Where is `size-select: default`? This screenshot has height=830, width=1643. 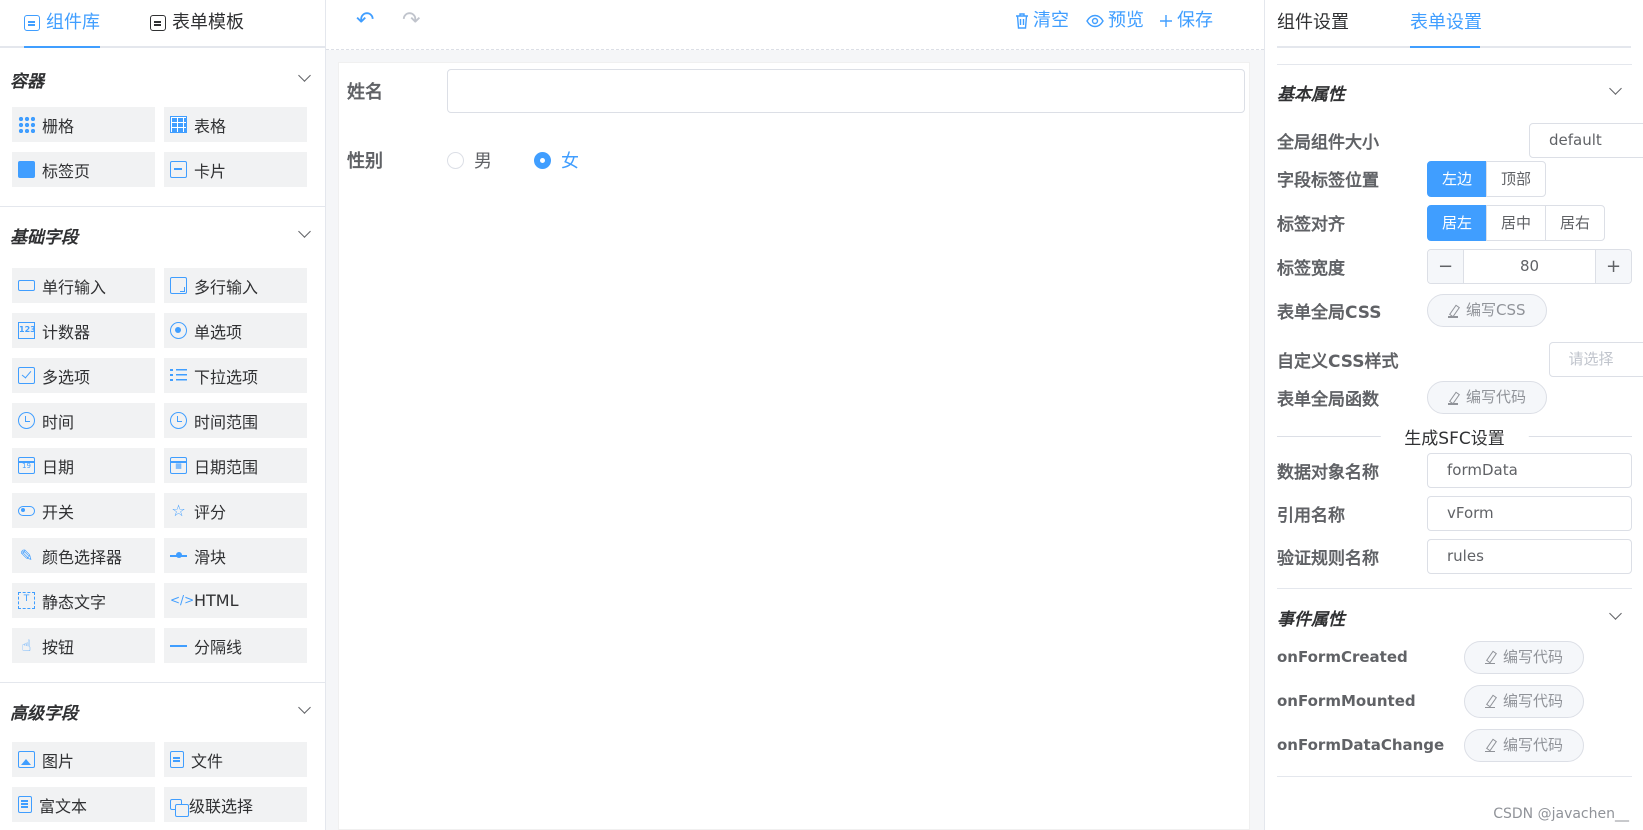 size-select: default is located at coordinates (1586, 140).